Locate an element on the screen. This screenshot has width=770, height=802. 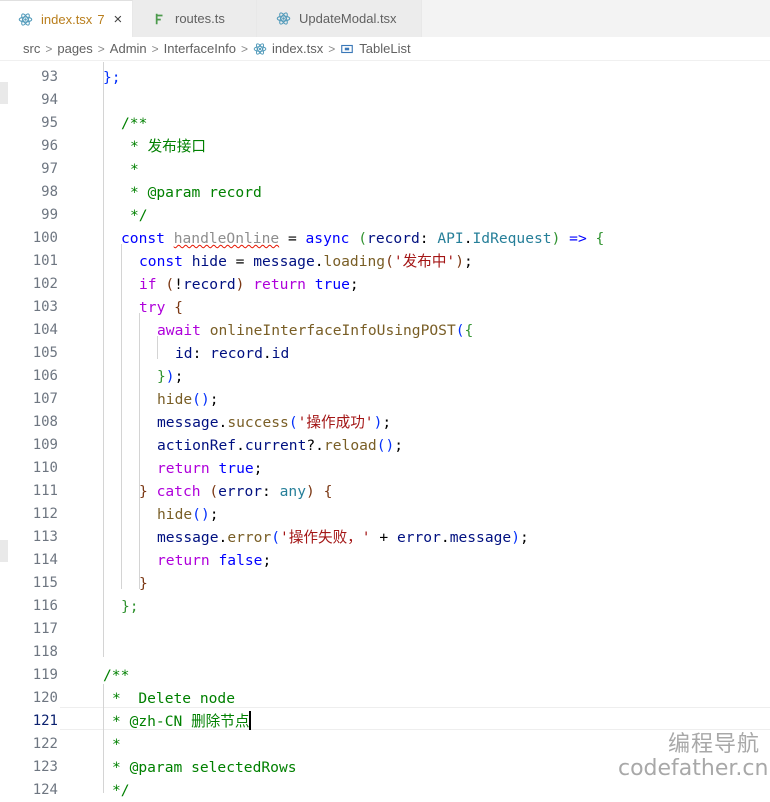
line-number: 111 is located at coordinates (45, 491).